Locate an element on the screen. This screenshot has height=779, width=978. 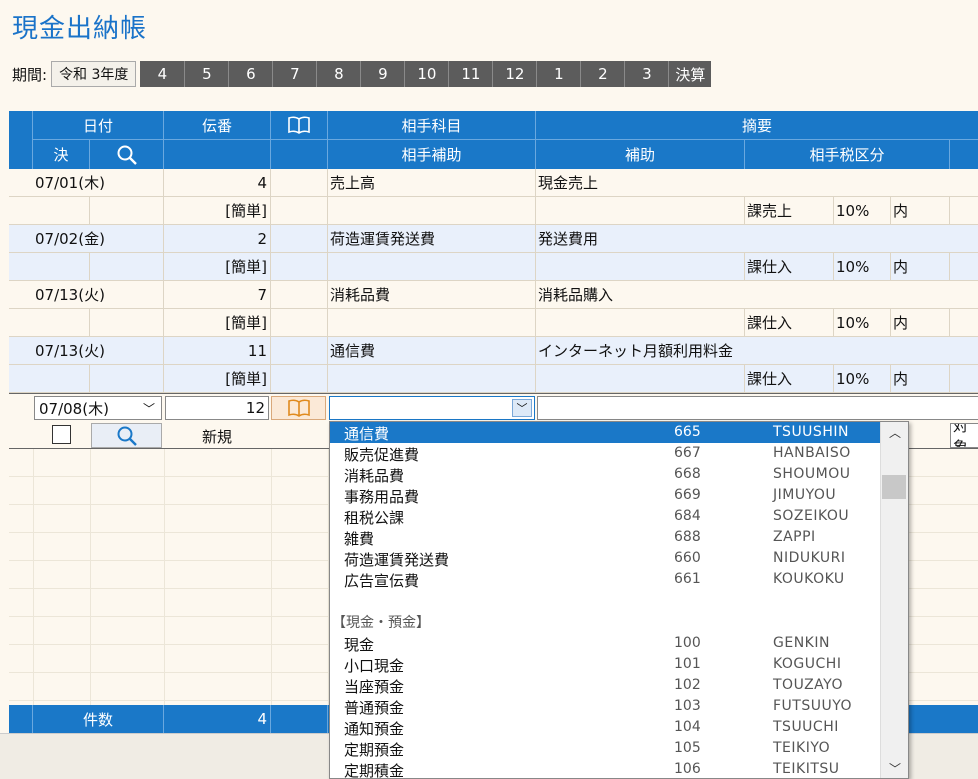
entry-voucher-no-input: 12 is located at coordinates (217, 408).